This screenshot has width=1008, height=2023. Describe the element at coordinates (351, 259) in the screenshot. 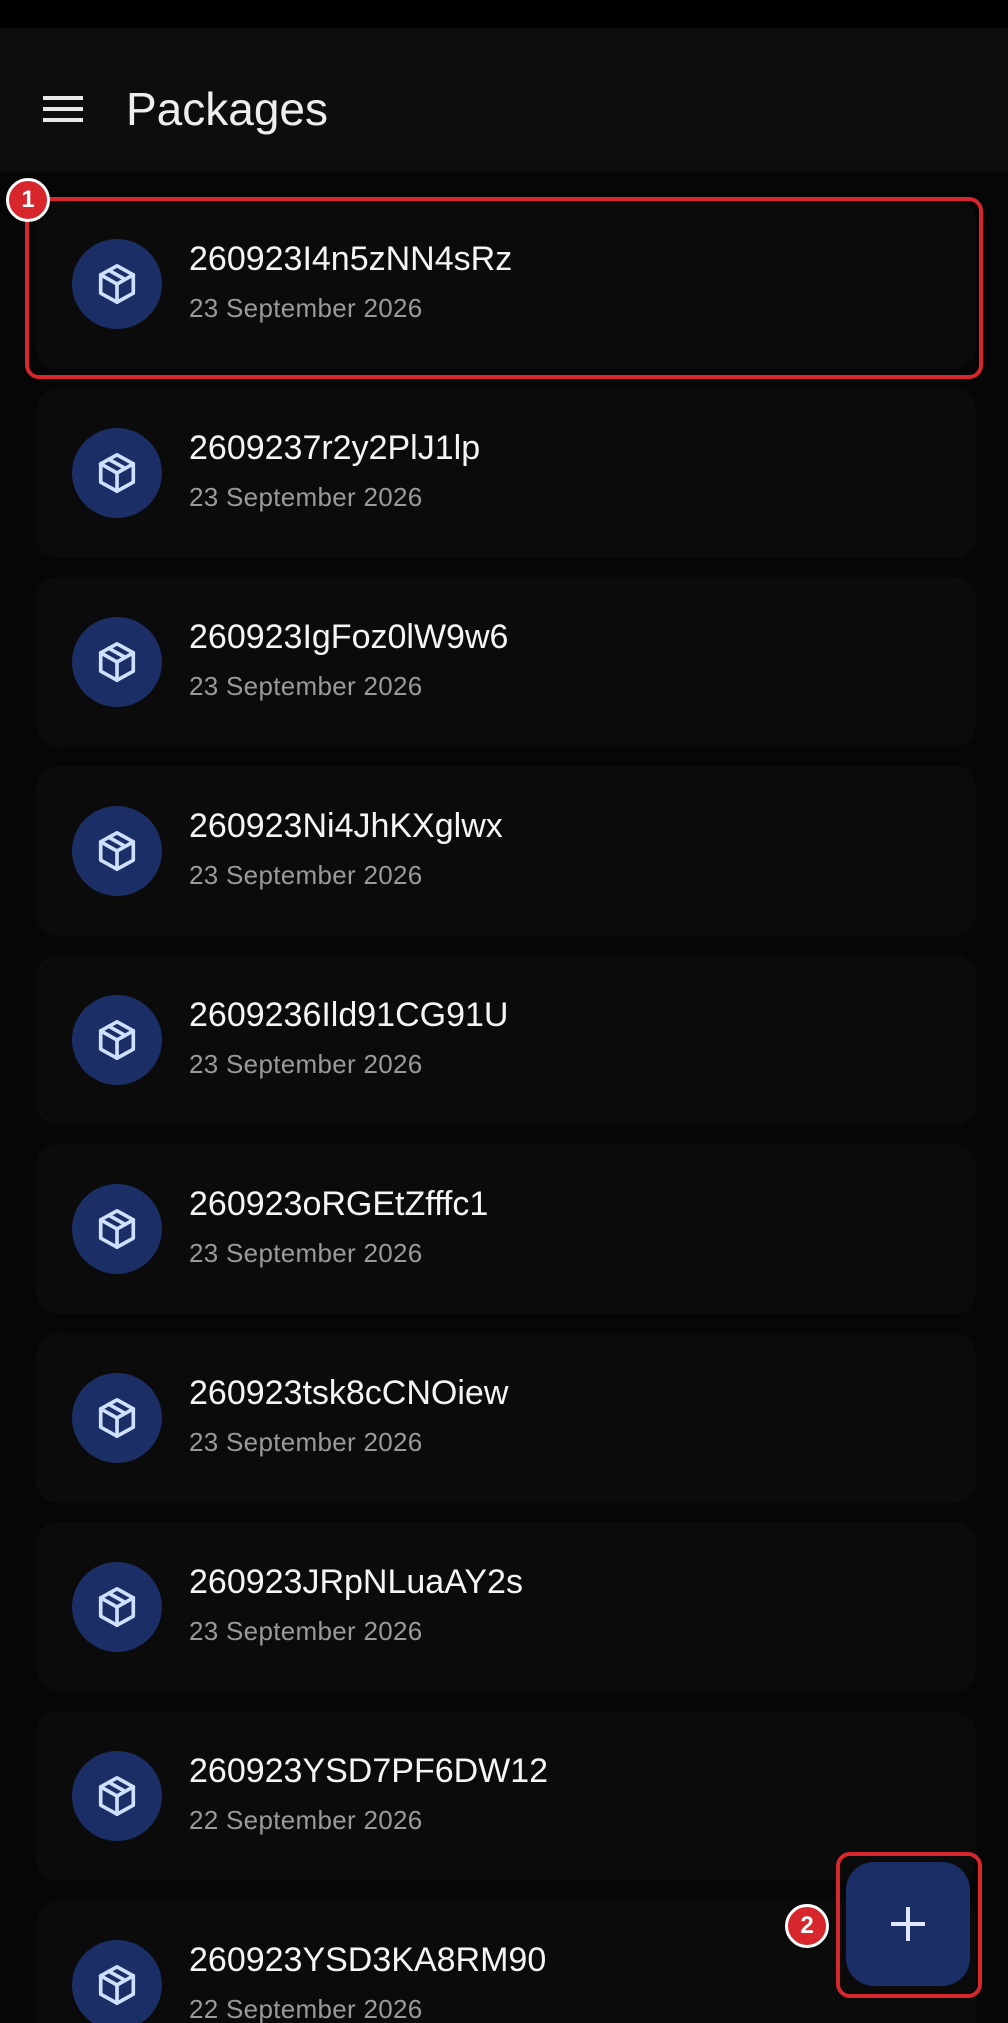

I see `package-id: 260923I4n5zNN4sRz` at that location.